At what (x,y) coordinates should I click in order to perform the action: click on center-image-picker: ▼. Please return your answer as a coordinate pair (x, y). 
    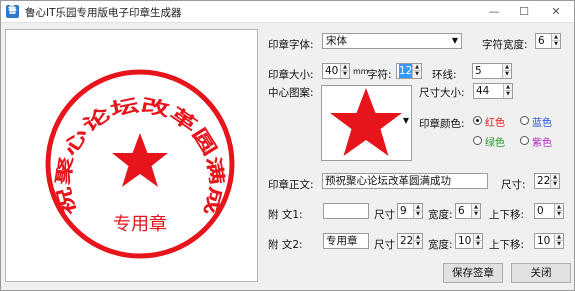
    Looking at the image, I should click on (366, 123).